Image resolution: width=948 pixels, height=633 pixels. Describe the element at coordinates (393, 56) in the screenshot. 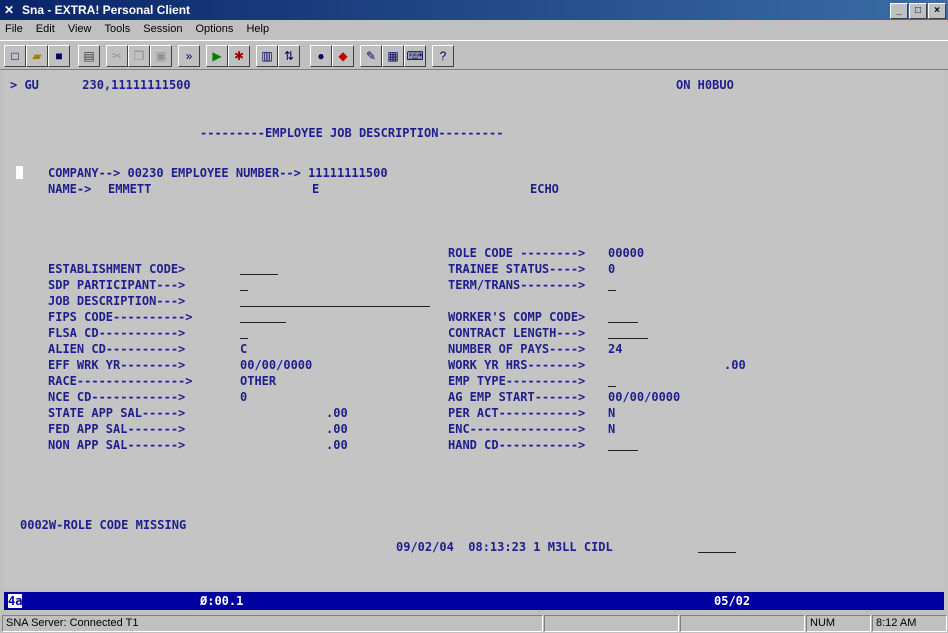

I see `display-icon: ▦` at that location.